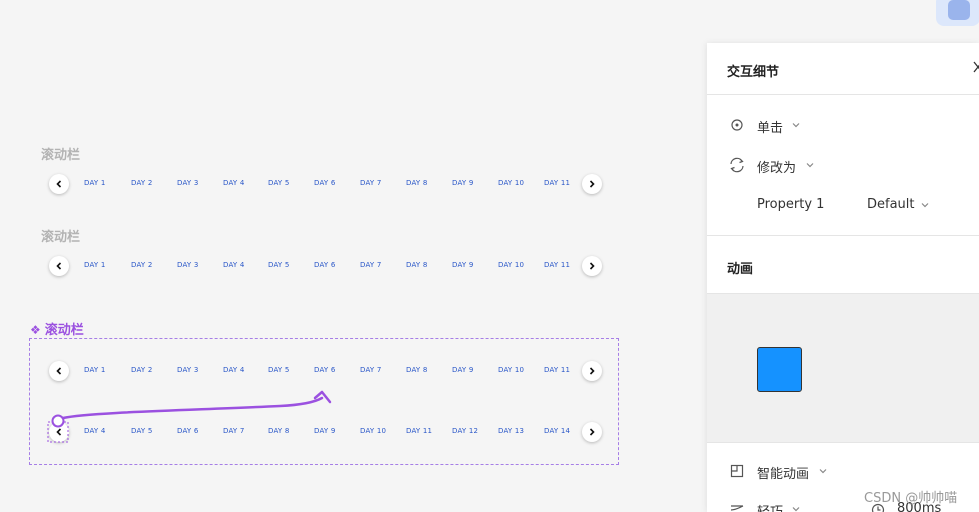 This screenshot has width=979, height=512. Describe the element at coordinates (35, 330) in the screenshot. I see `component-icon: ❖` at that location.